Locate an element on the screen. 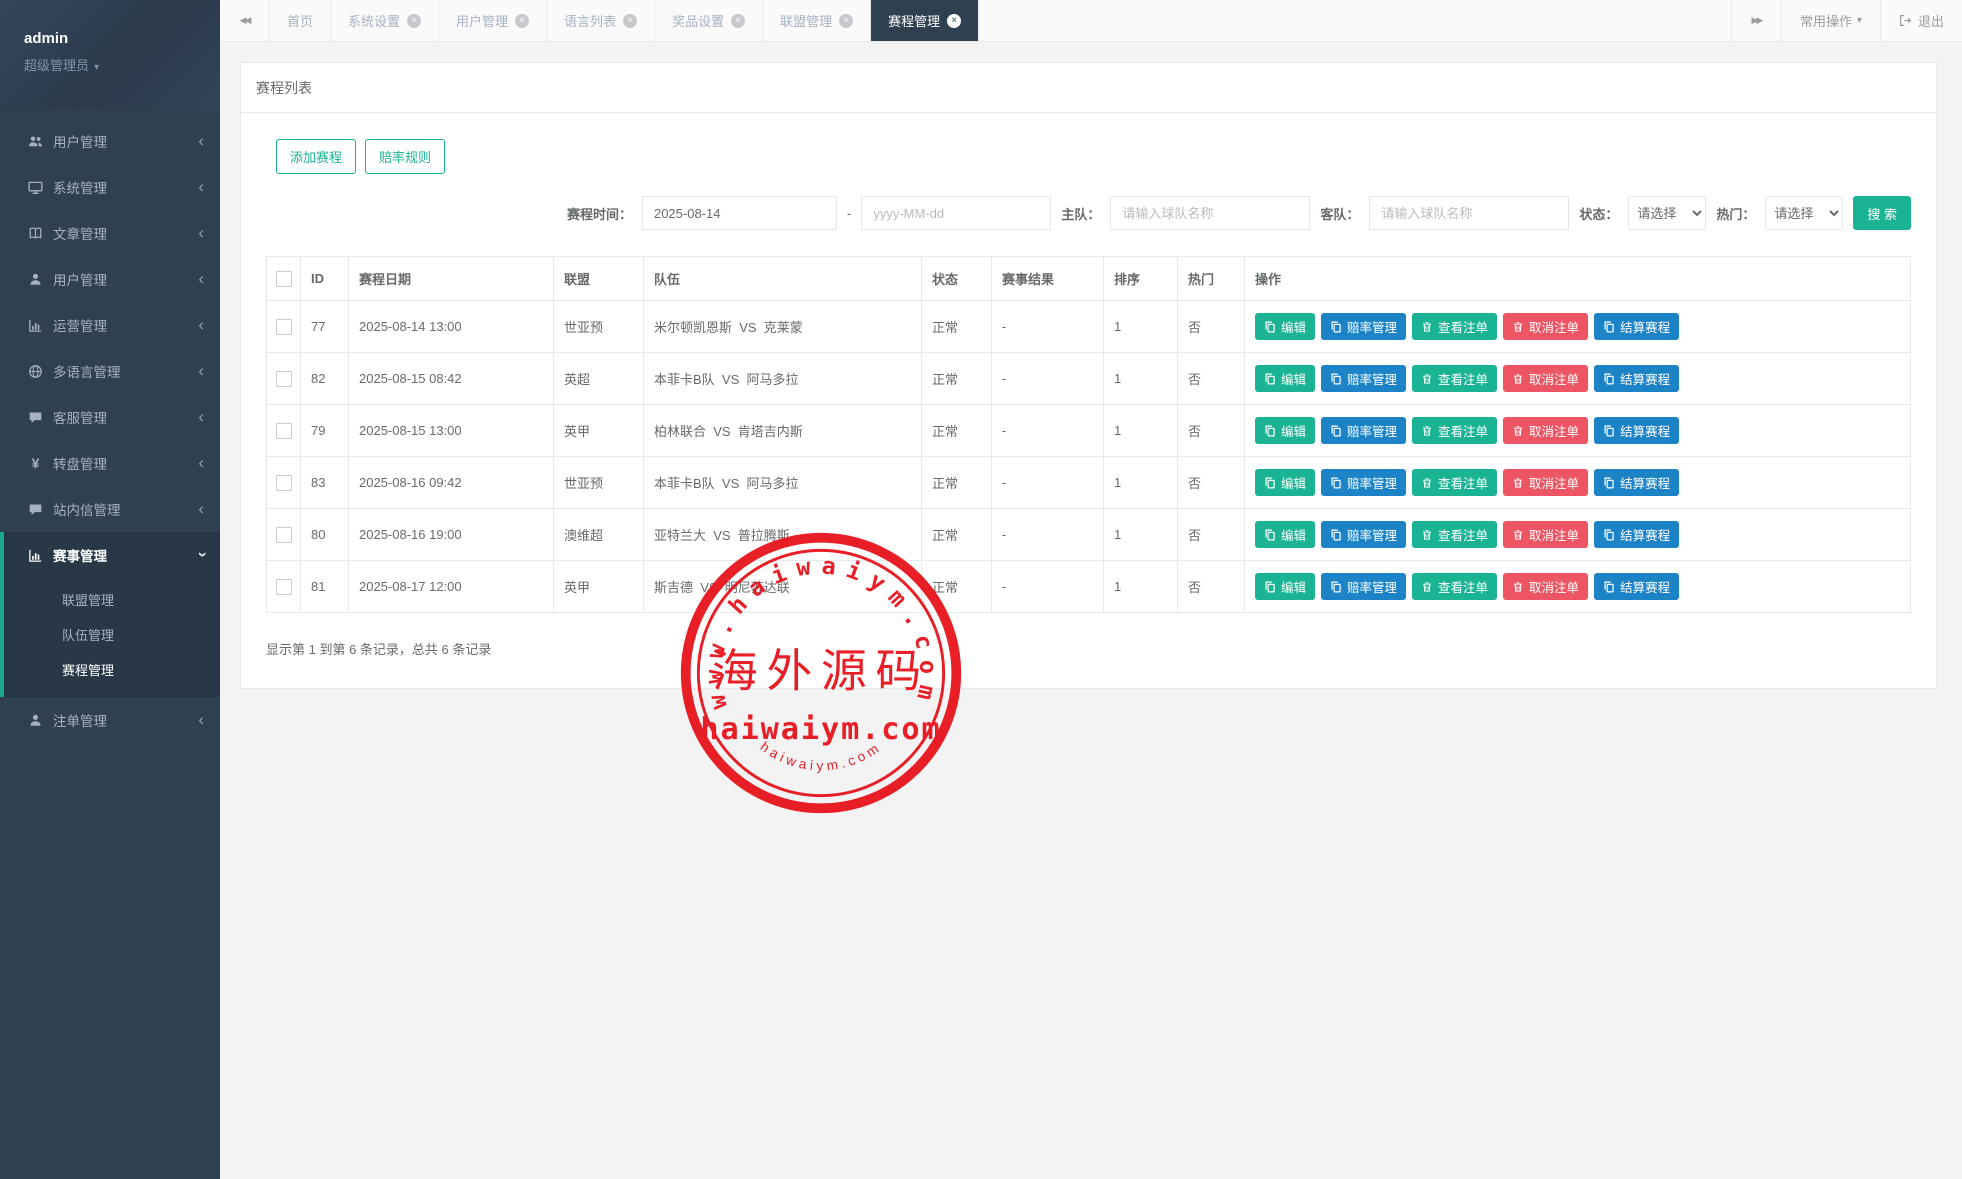  sort-cell: 1 is located at coordinates (1140, 534).